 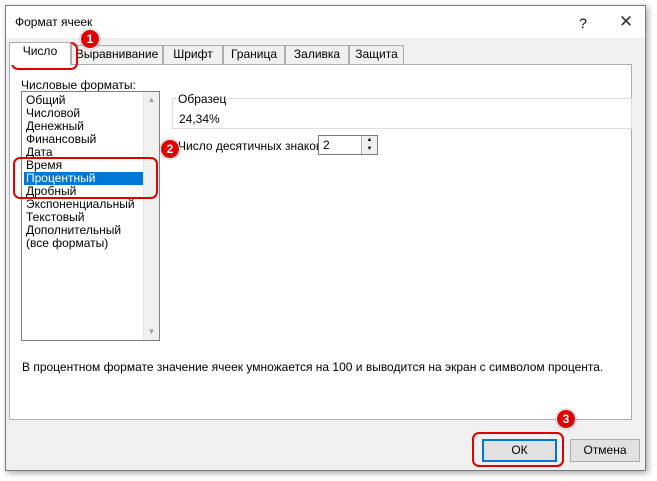 I want to click on sample-value: 24,34%, so click(x=199, y=119).